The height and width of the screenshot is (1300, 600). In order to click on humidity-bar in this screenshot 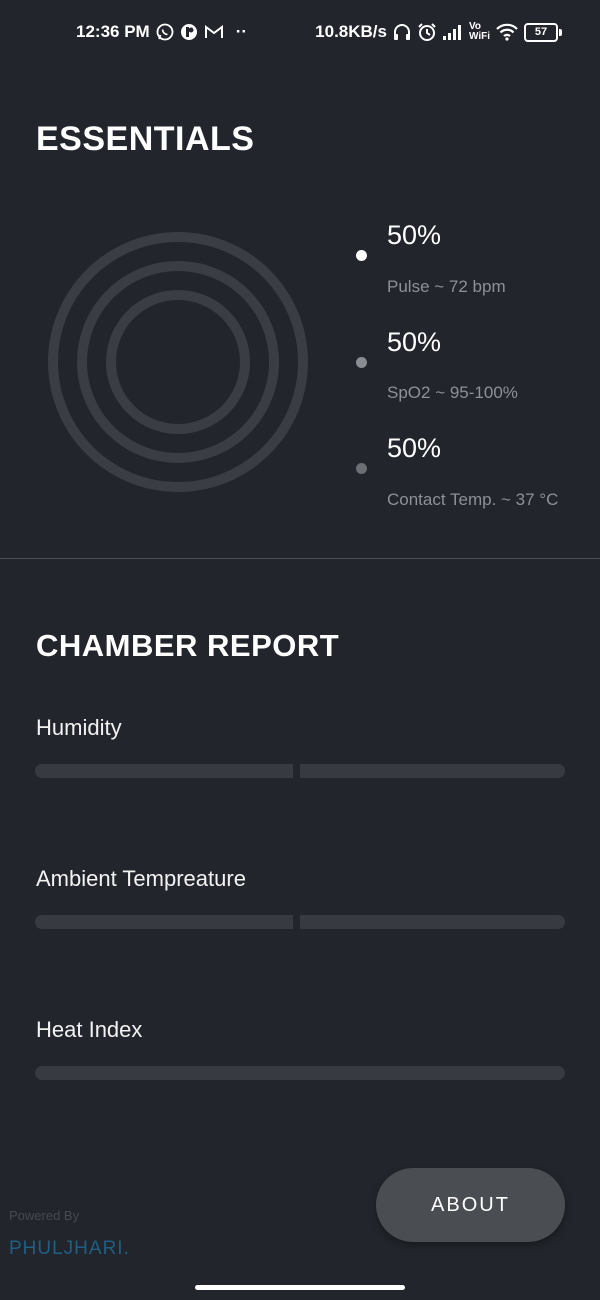, I will do `click(300, 771)`.